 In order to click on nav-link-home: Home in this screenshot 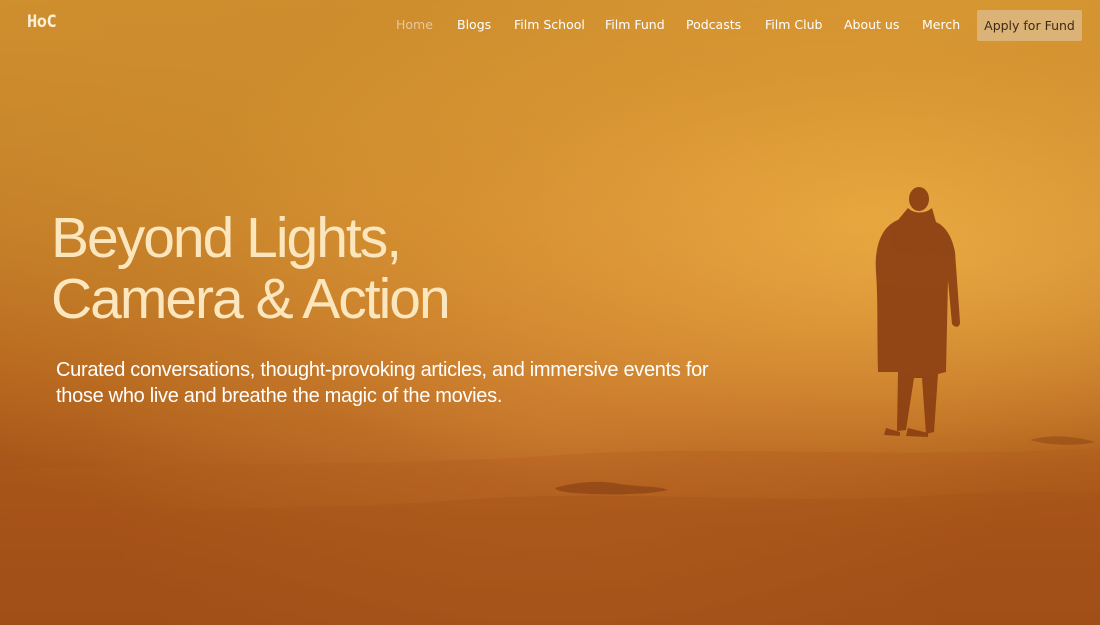, I will do `click(414, 24)`.